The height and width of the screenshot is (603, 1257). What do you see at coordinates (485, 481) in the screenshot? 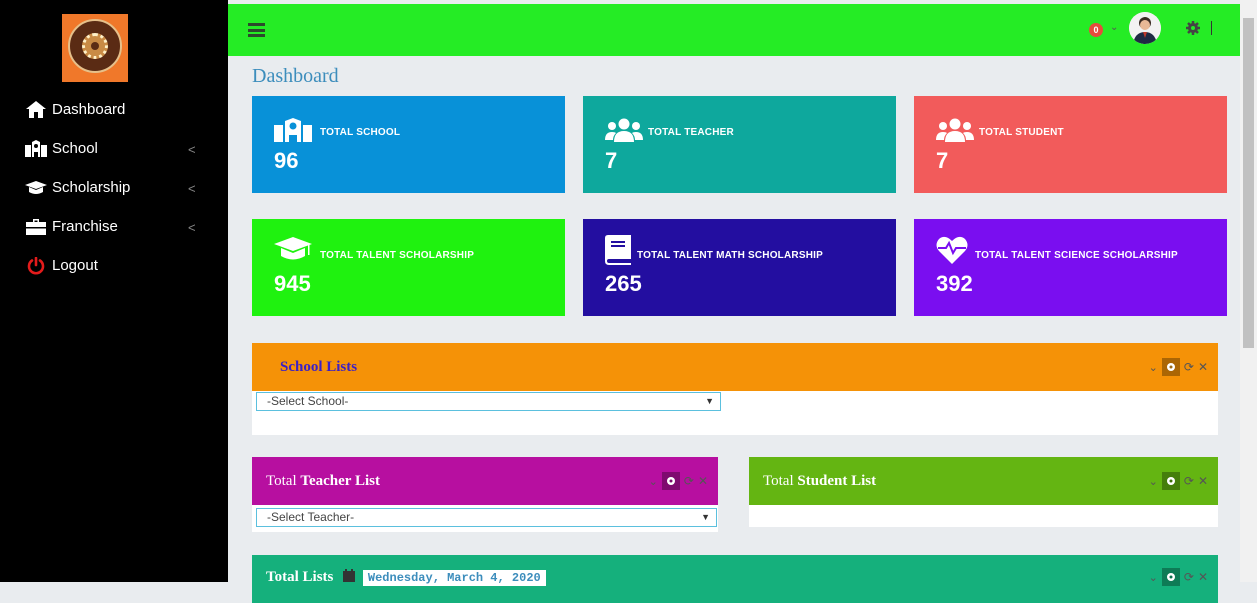
I see `panel-header: Total Teacher List ⌄ ⟳ ✕` at bounding box center [485, 481].